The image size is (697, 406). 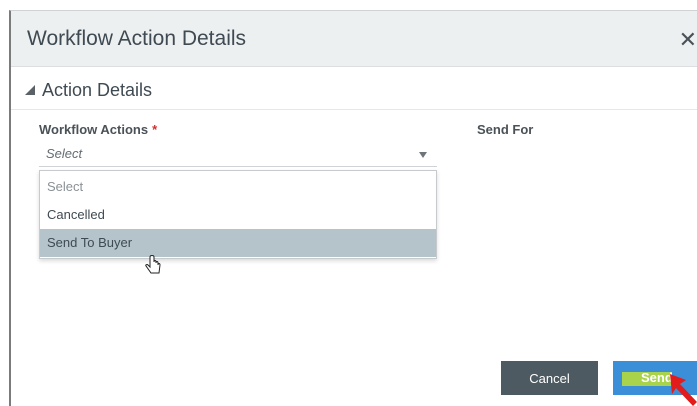 I want to click on dialog-title: Workflow Action Details, so click(x=137, y=38).